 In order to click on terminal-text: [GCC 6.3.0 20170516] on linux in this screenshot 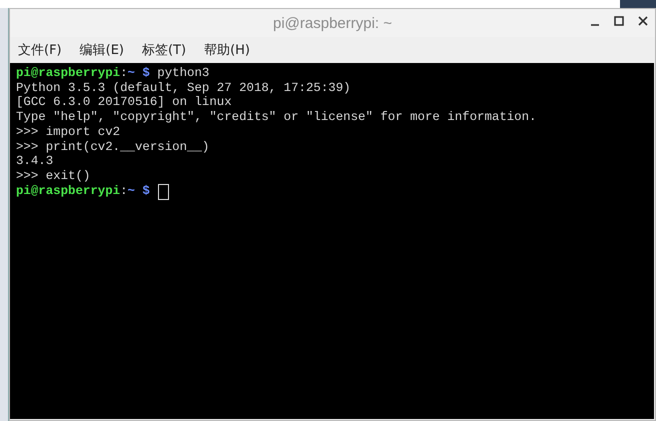, I will do `click(124, 102)`.